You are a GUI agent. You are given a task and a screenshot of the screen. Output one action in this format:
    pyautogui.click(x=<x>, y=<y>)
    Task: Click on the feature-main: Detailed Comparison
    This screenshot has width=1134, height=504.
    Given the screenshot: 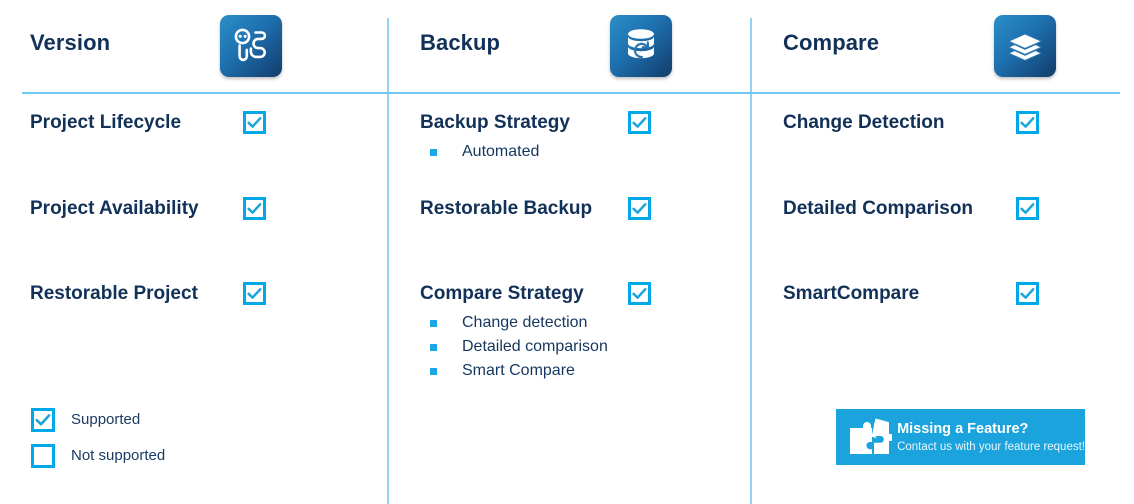 What is the action you would take?
    pyautogui.click(x=943, y=211)
    